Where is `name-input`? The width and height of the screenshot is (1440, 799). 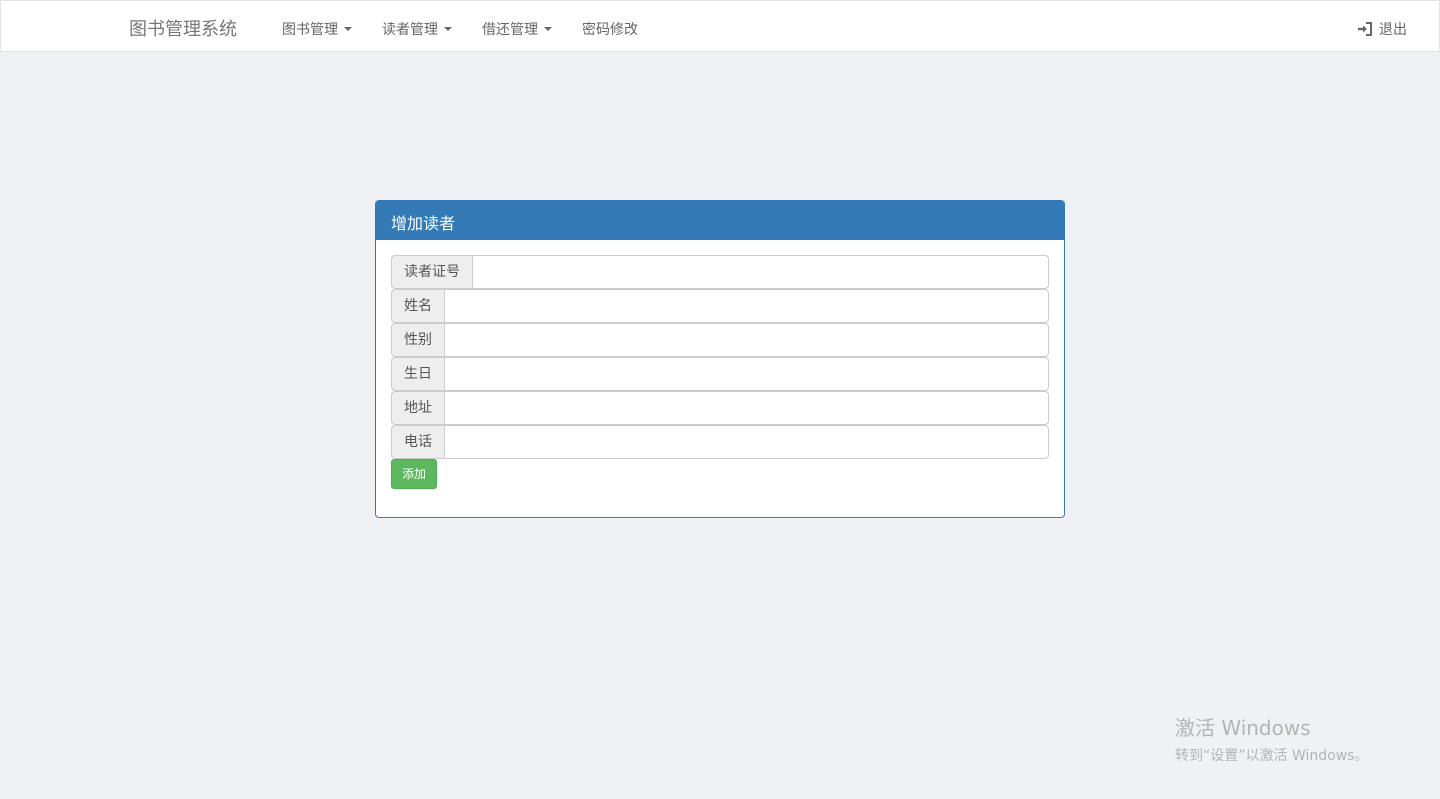
name-input is located at coordinates (746, 306).